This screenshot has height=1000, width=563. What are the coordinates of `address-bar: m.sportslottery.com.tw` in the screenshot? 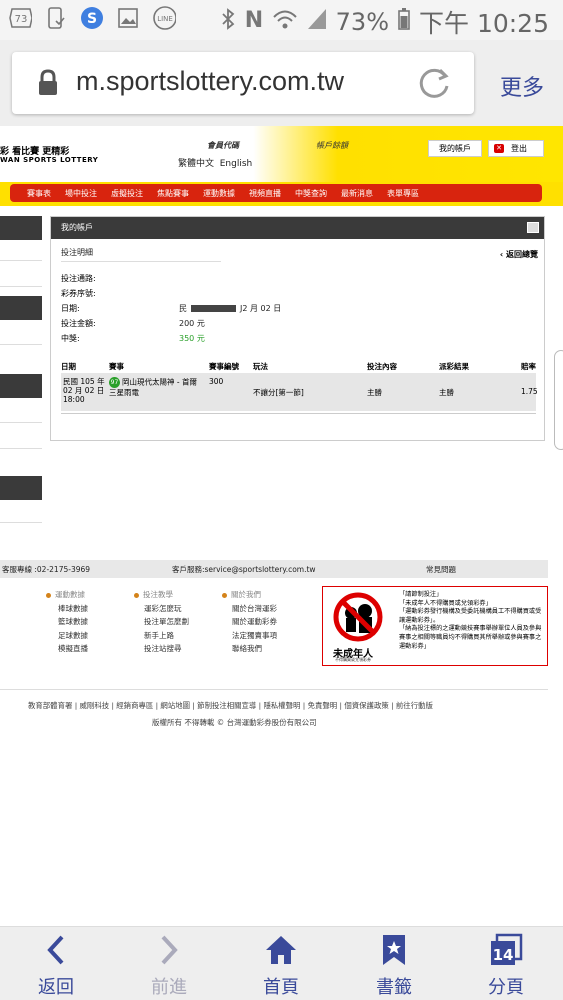 It's located at (243, 83).